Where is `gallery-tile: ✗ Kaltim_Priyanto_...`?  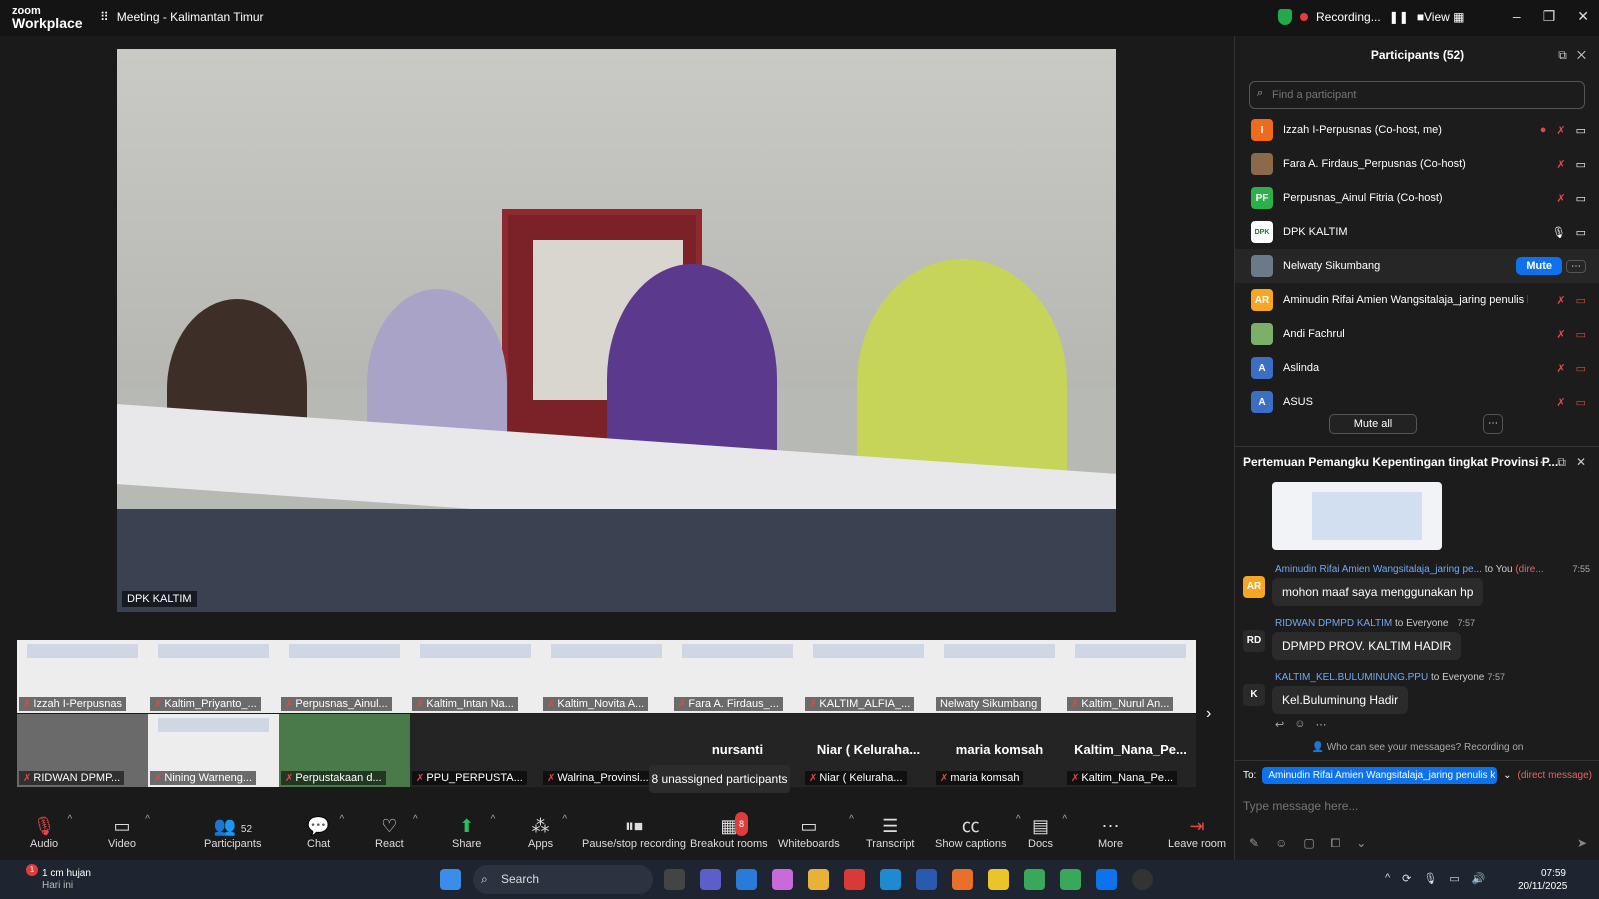 gallery-tile: ✗ Kaltim_Priyanto_... is located at coordinates (213, 676).